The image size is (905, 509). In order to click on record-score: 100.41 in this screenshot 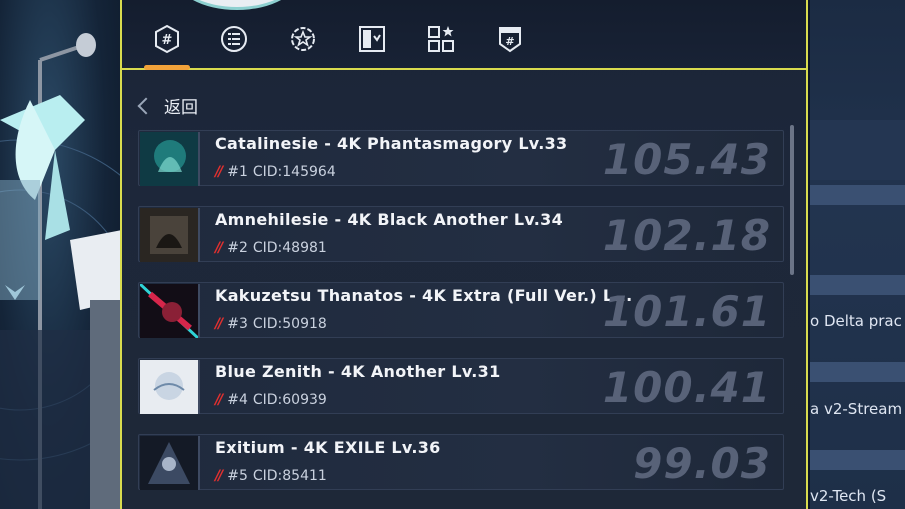, I will do `click(686, 387)`.